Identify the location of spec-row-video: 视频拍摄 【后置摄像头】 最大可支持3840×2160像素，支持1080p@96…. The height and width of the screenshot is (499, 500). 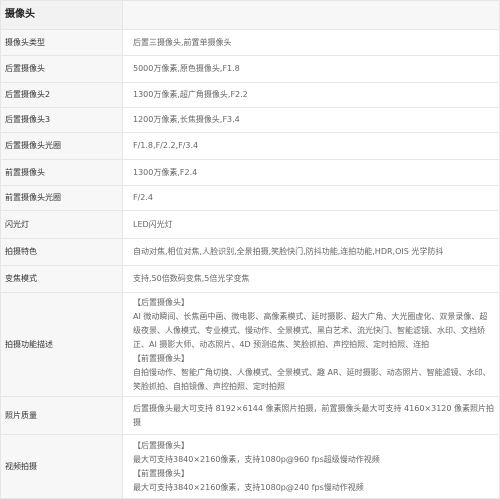
(250, 466).